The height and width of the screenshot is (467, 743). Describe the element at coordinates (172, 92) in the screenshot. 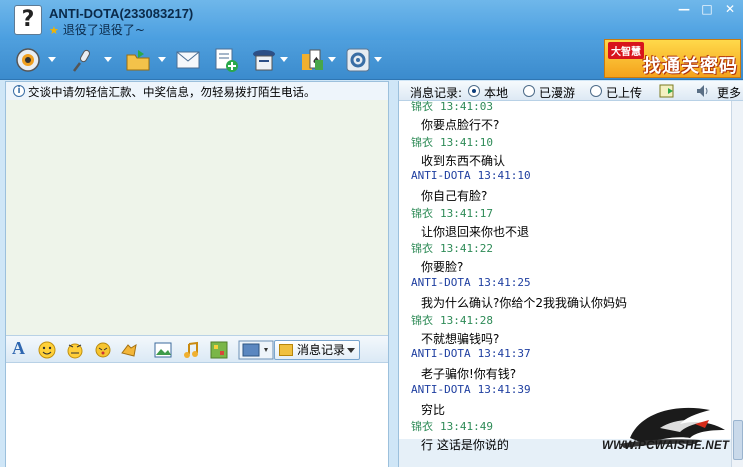

I see `notice-text: 交谈中请勿轻信汇款、中奖信息，勿轻易拨打陌生电话。` at that location.